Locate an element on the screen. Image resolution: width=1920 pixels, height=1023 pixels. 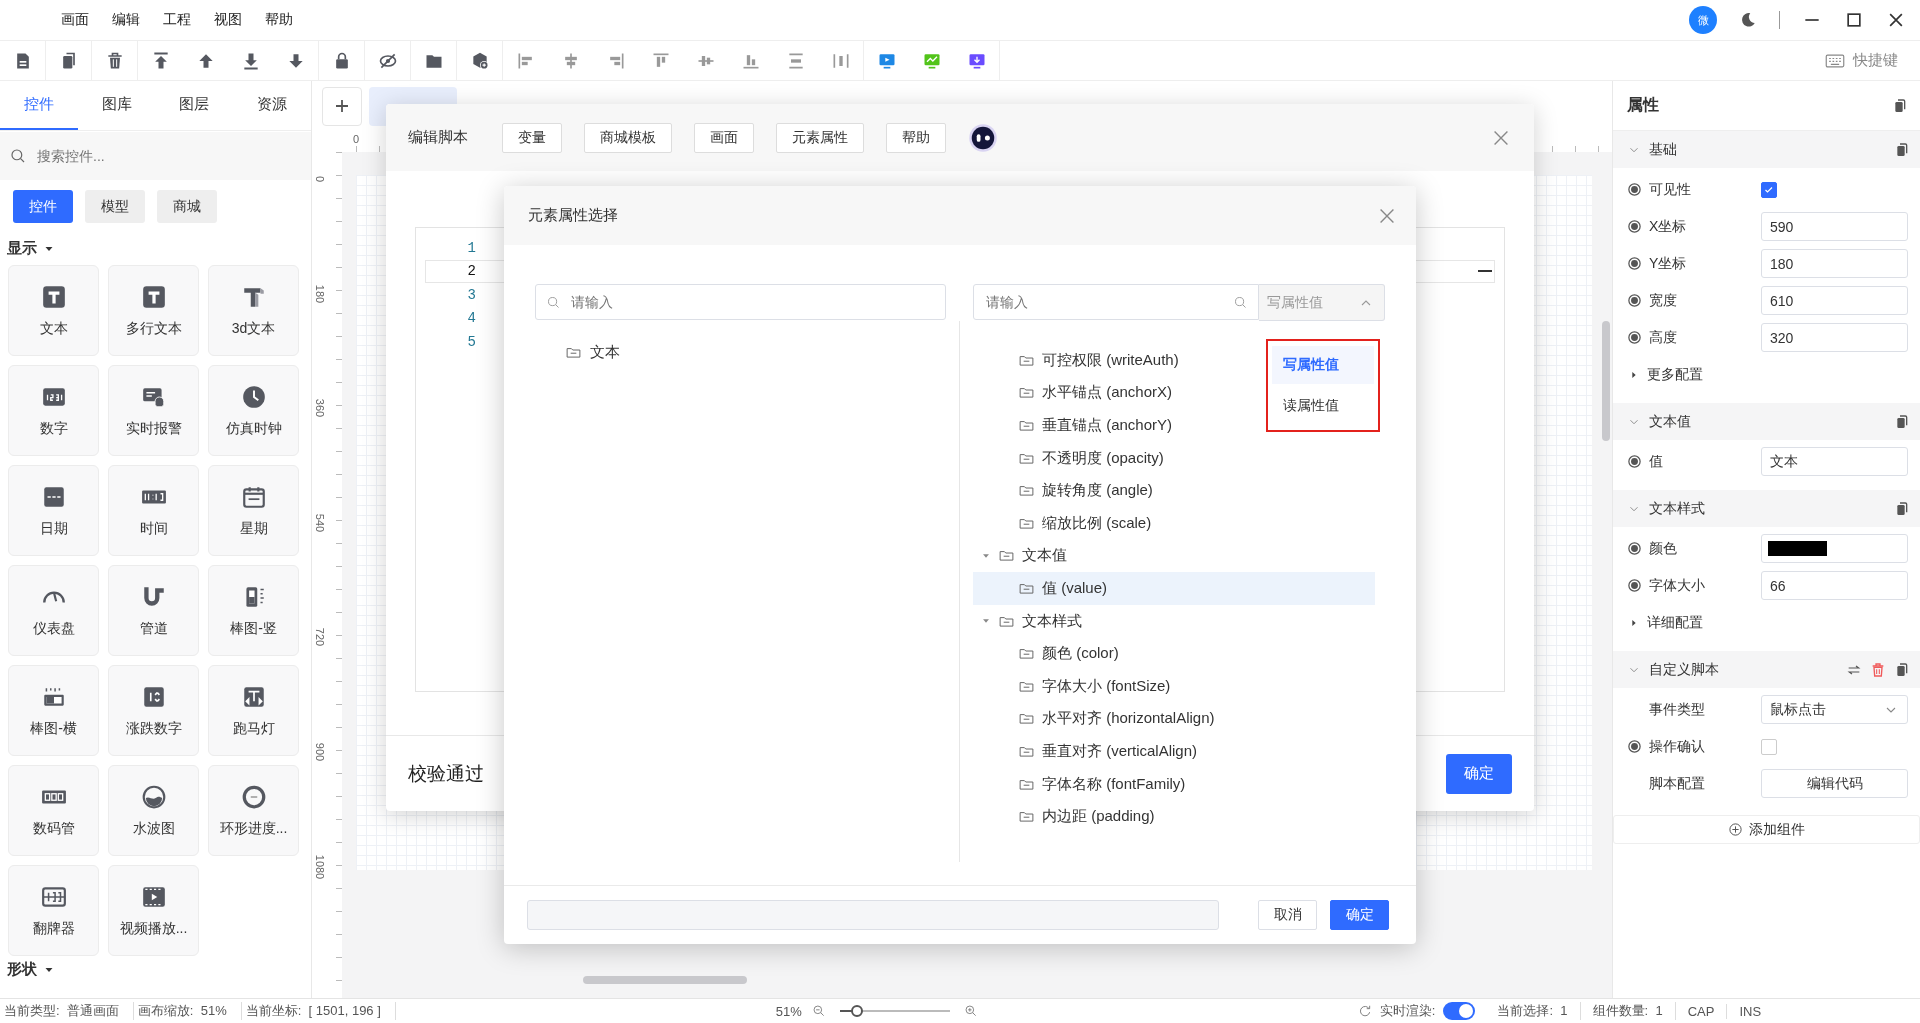
section-title: 显示 is located at coordinates (22, 248).